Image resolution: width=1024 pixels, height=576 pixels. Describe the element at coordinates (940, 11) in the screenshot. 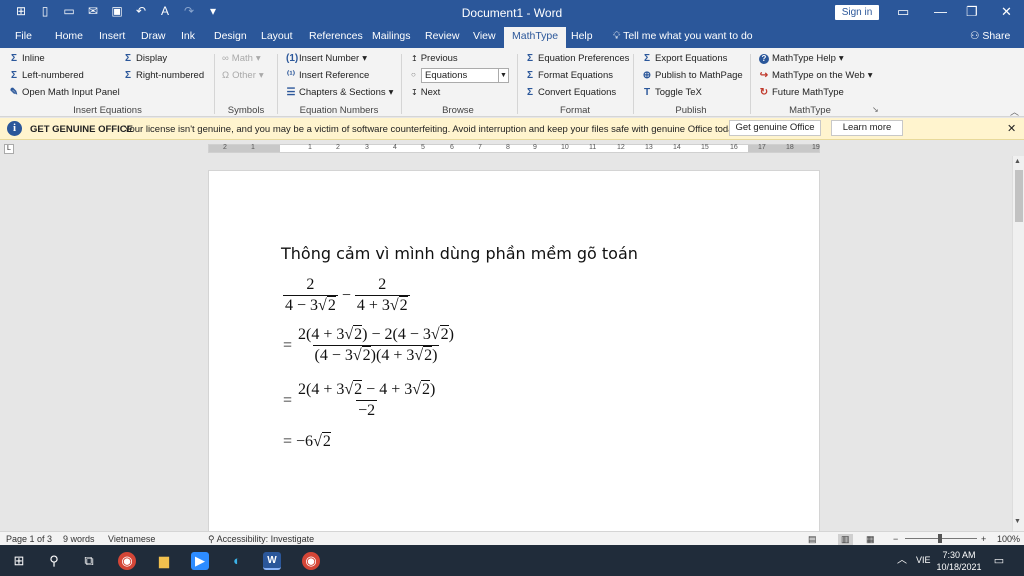

I see `minimize-icon: —` at that location.